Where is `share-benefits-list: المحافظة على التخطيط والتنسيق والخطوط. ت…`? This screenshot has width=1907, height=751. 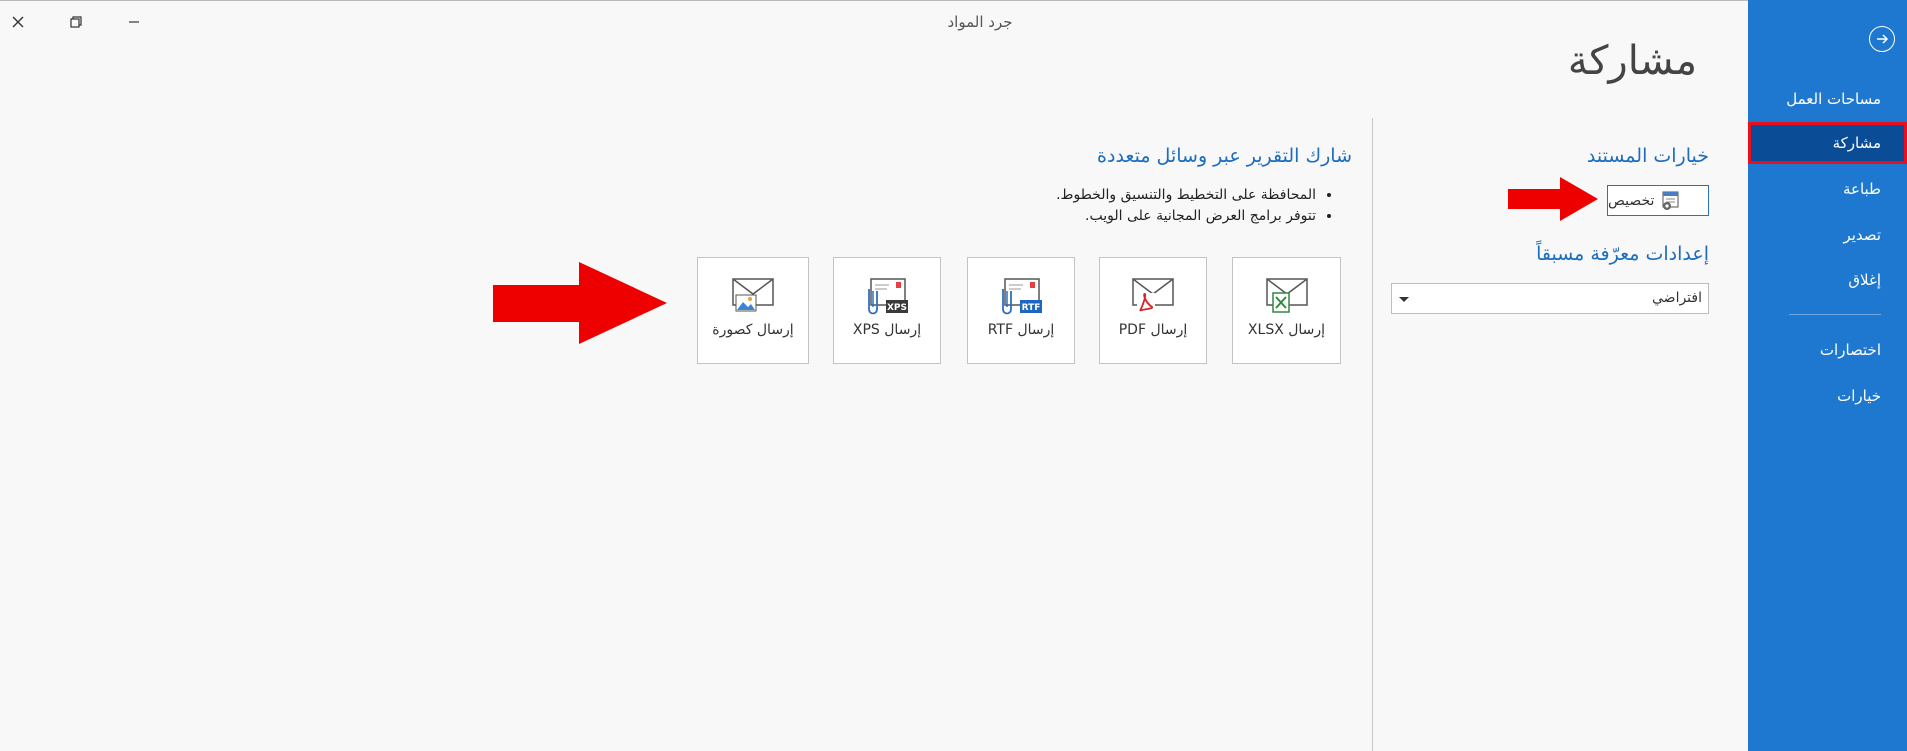 share-benefits-list: المحافظة على التخطيط والتنسيق والخطوط. ت… is located at coordinates (1195, 206).